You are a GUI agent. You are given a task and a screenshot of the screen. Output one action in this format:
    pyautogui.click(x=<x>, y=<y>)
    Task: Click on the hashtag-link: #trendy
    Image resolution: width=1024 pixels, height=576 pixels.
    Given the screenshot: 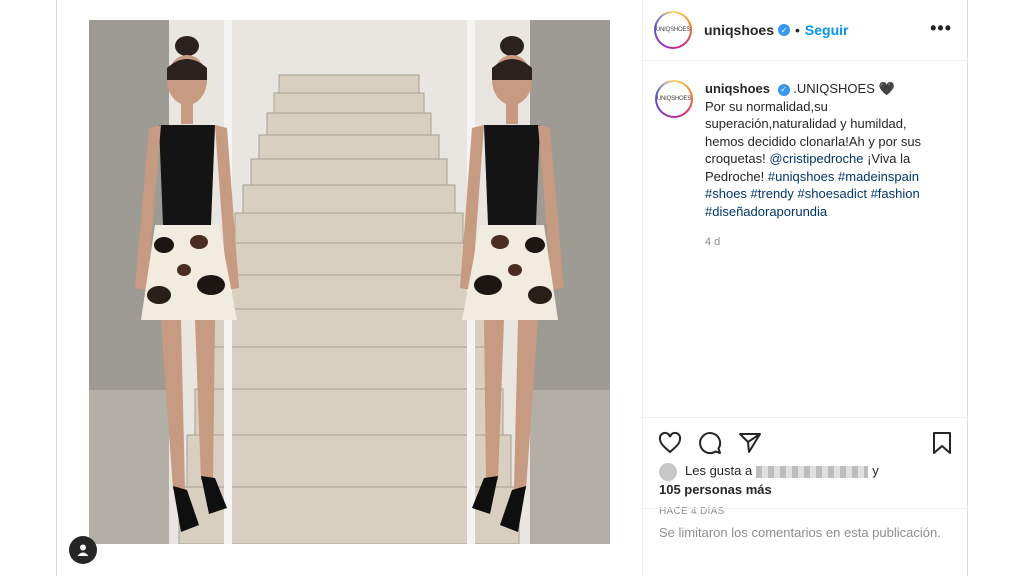 What is the action you would take?
    pyautogui.click(x=772, y=193)
    